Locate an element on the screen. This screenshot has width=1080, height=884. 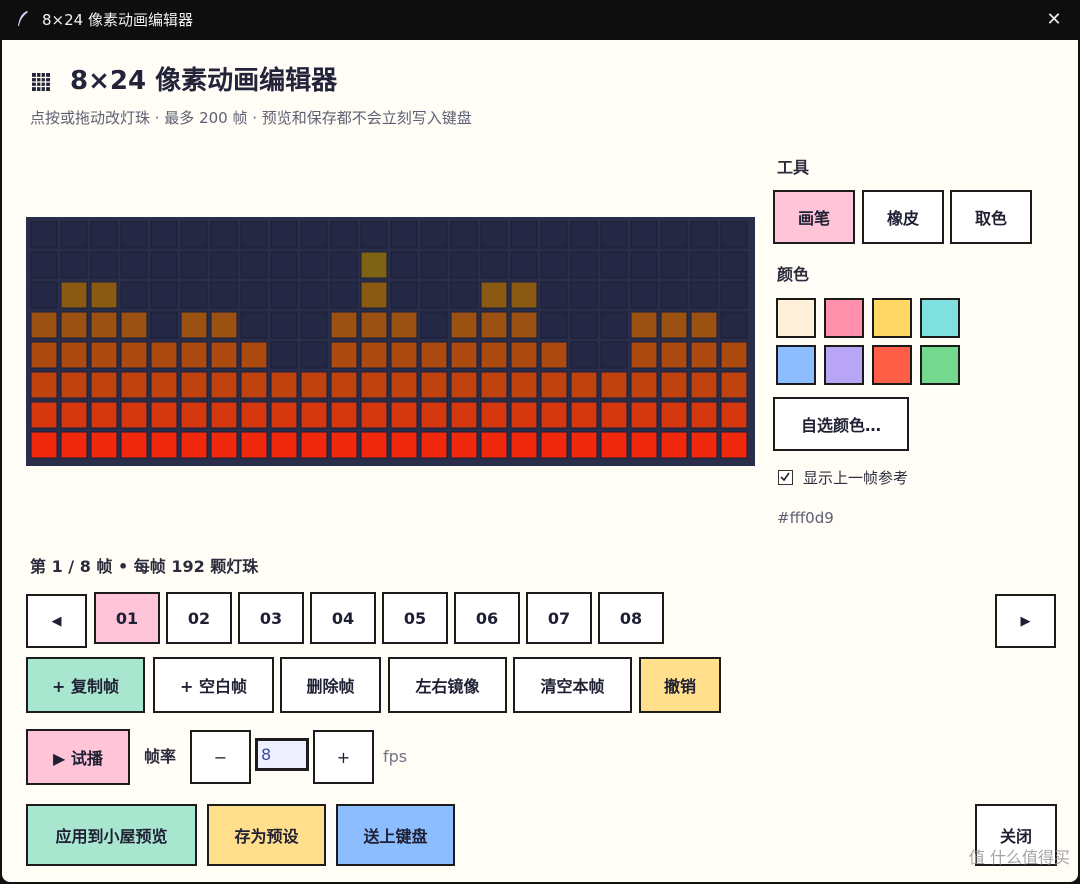
frame-tab-05: 05 is located at coordinates (415, 618).